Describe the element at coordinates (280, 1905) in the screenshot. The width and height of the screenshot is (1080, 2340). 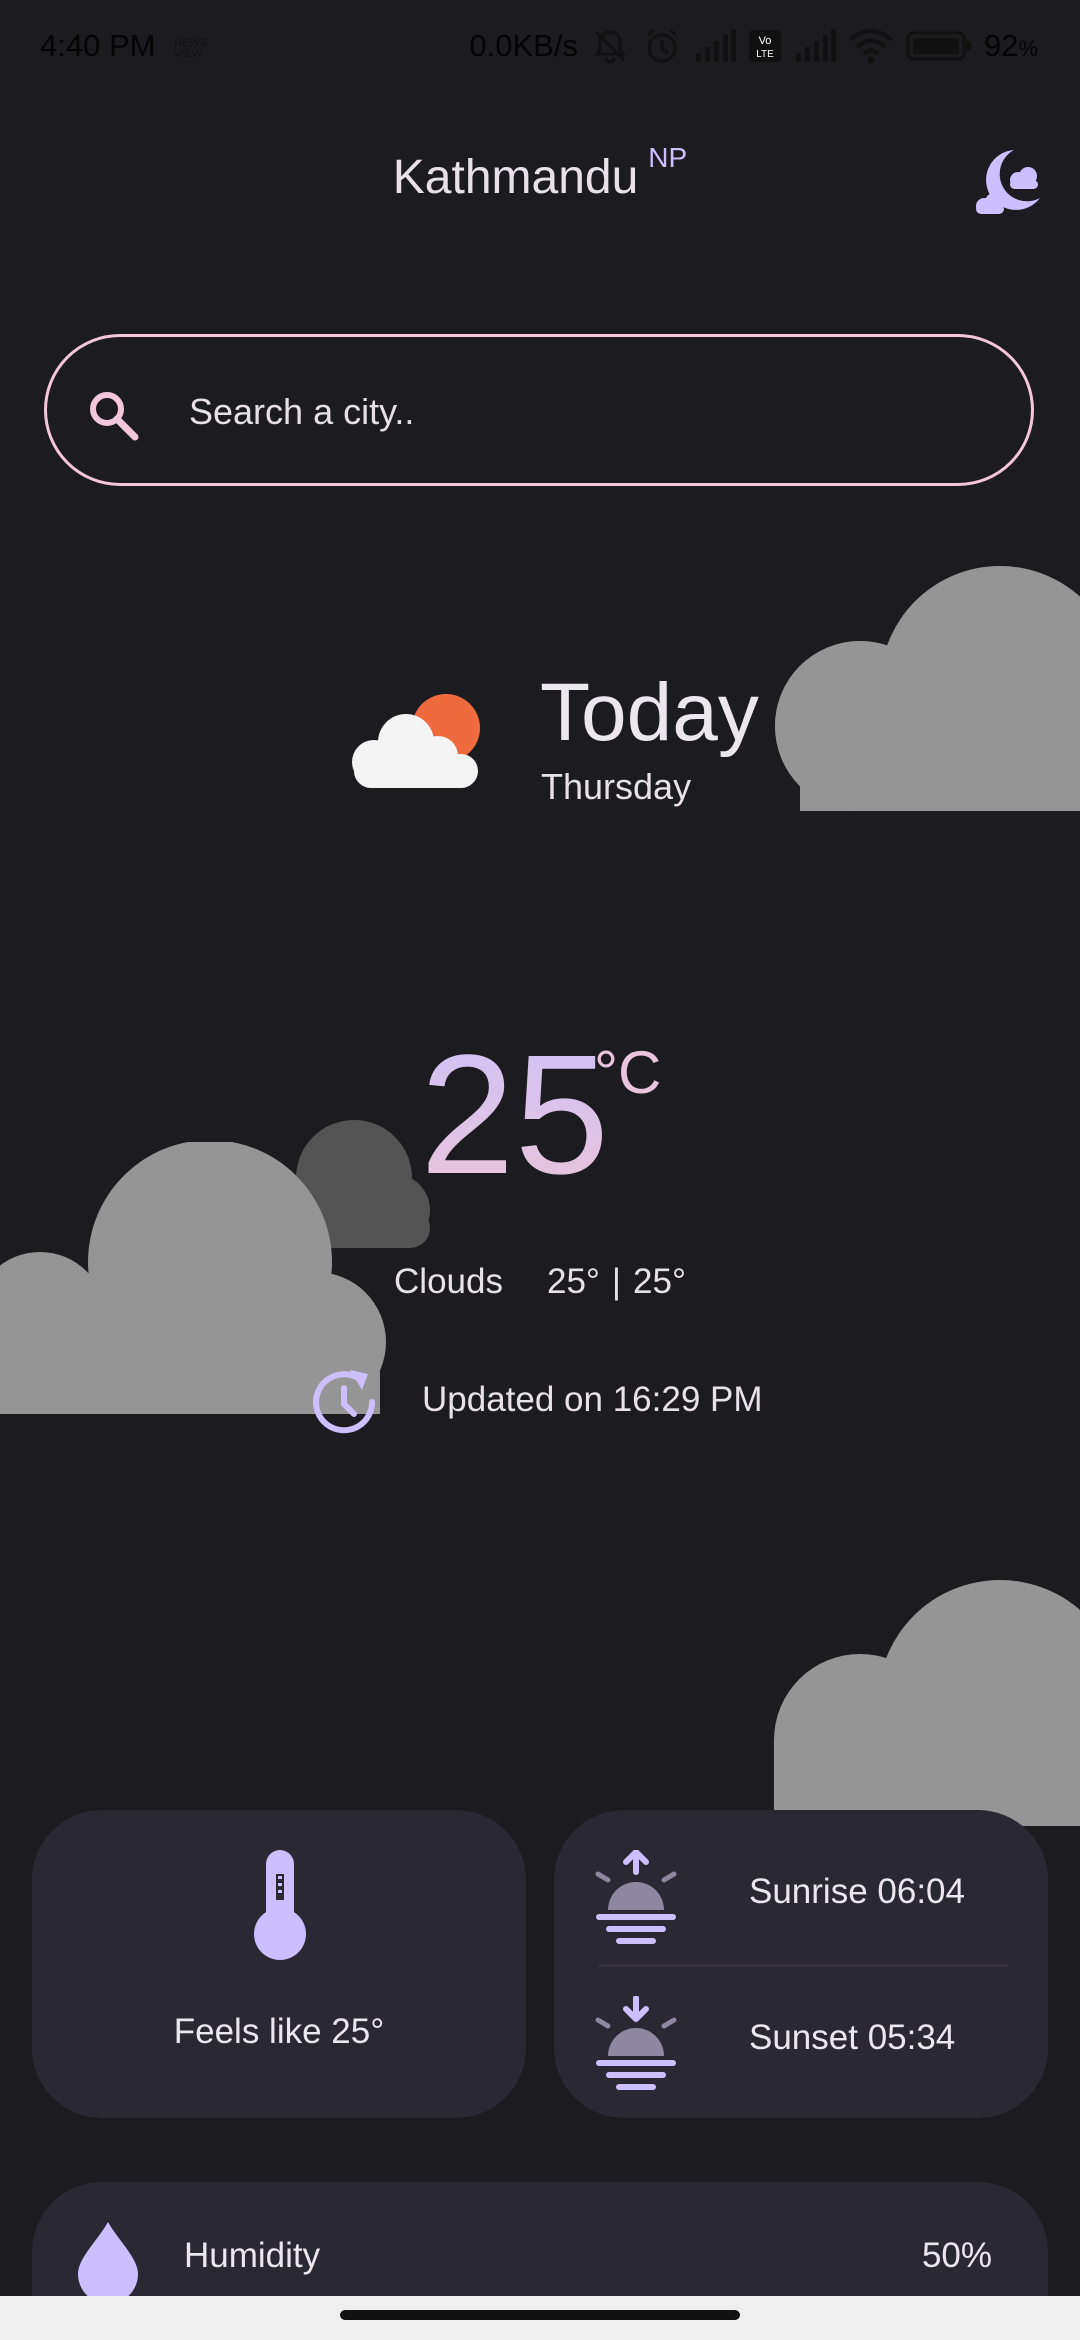
I see `thermometer-icon` at that location.